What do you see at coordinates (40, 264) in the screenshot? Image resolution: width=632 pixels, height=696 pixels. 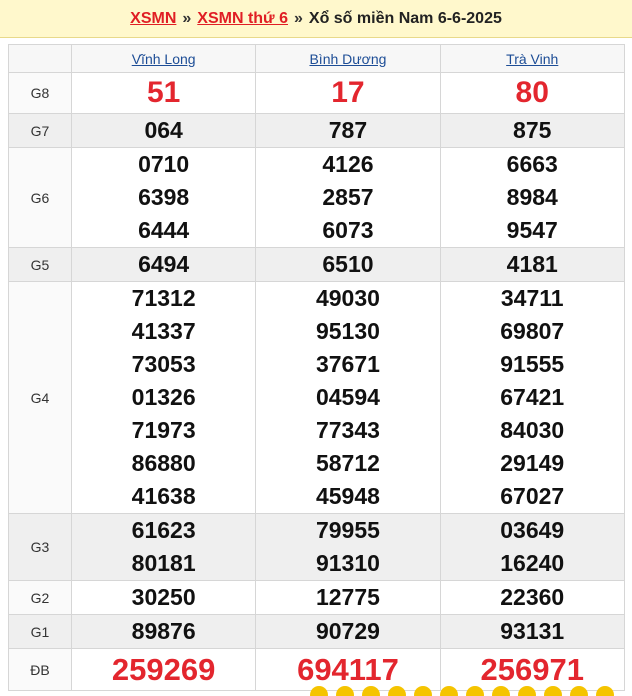 I see `prize-label: G5` at bounding box center [40, 264].